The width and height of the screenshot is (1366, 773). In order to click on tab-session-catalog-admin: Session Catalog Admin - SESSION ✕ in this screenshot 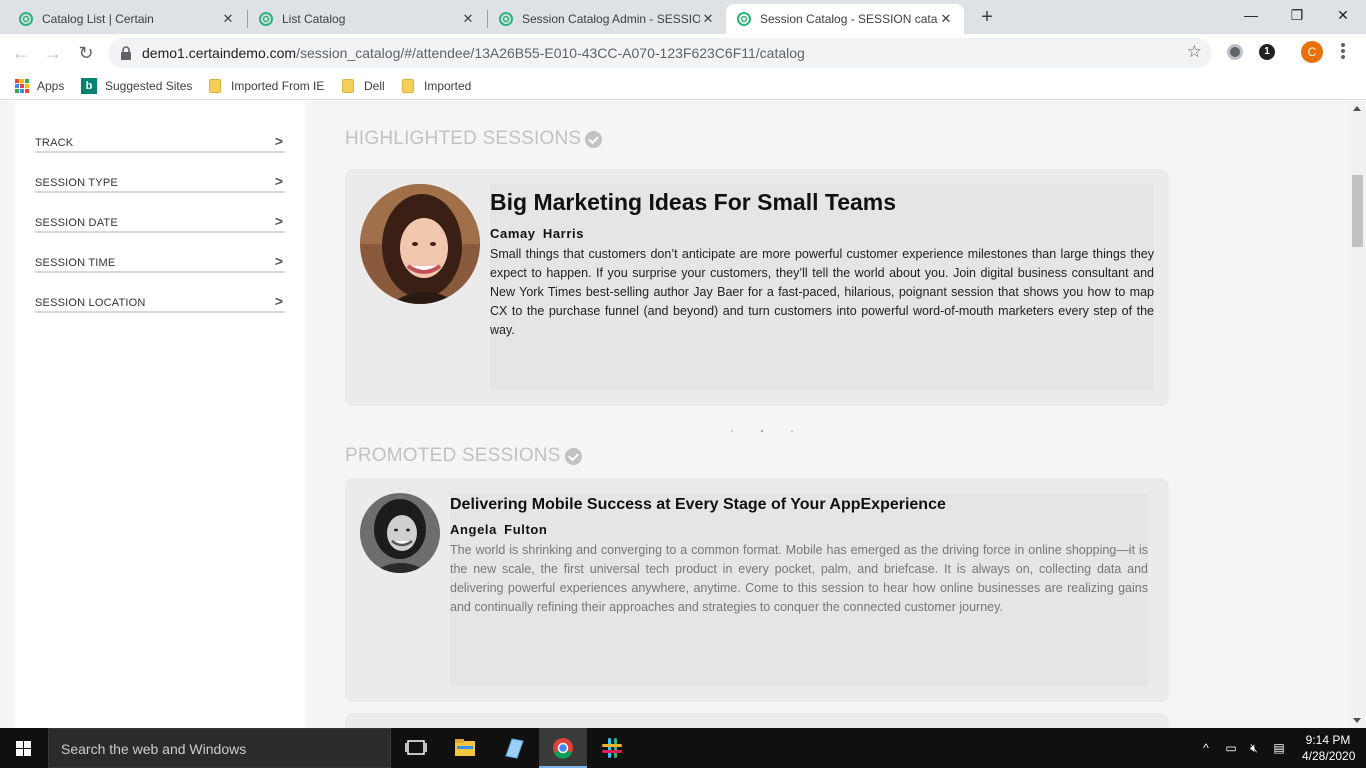, I will do `click(607, 19)`.